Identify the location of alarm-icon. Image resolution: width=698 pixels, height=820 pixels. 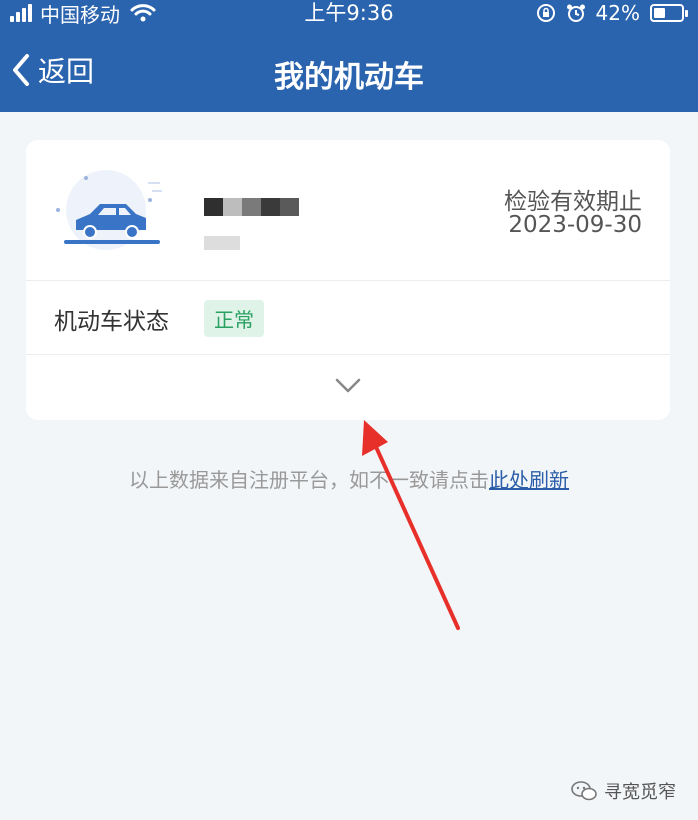
(575, 13).